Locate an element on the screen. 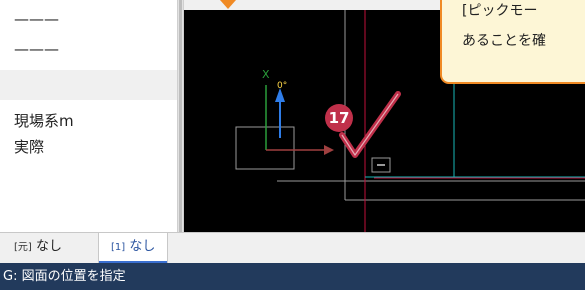  tab-1: [1] なし is located at coordinates (133, 248).